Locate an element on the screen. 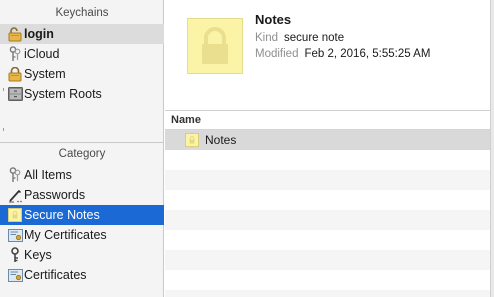 The width and height of the screenshot is (494, 297). sidebar-item-label: My Certificates is located at coordinates (65, 235).